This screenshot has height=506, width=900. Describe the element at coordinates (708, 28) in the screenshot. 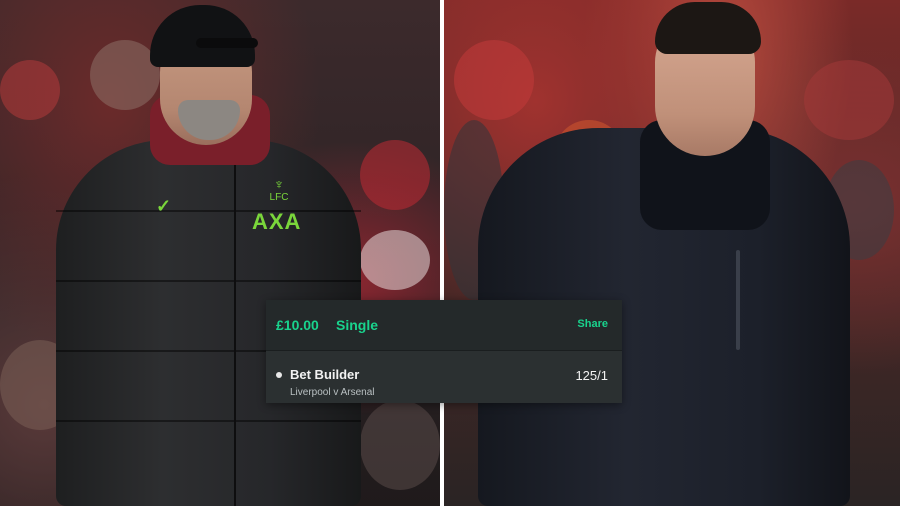

I see `coach-hair` at that location.